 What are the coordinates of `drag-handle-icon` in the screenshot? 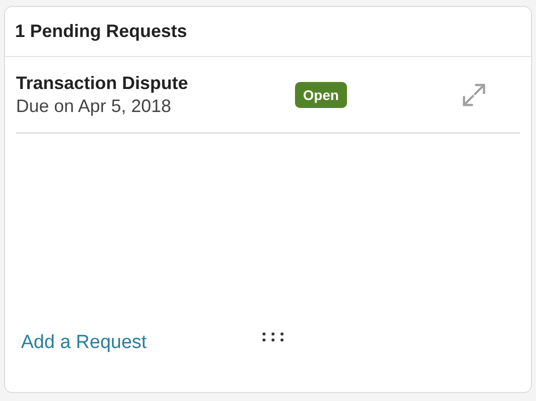 It's located at (273, 337).